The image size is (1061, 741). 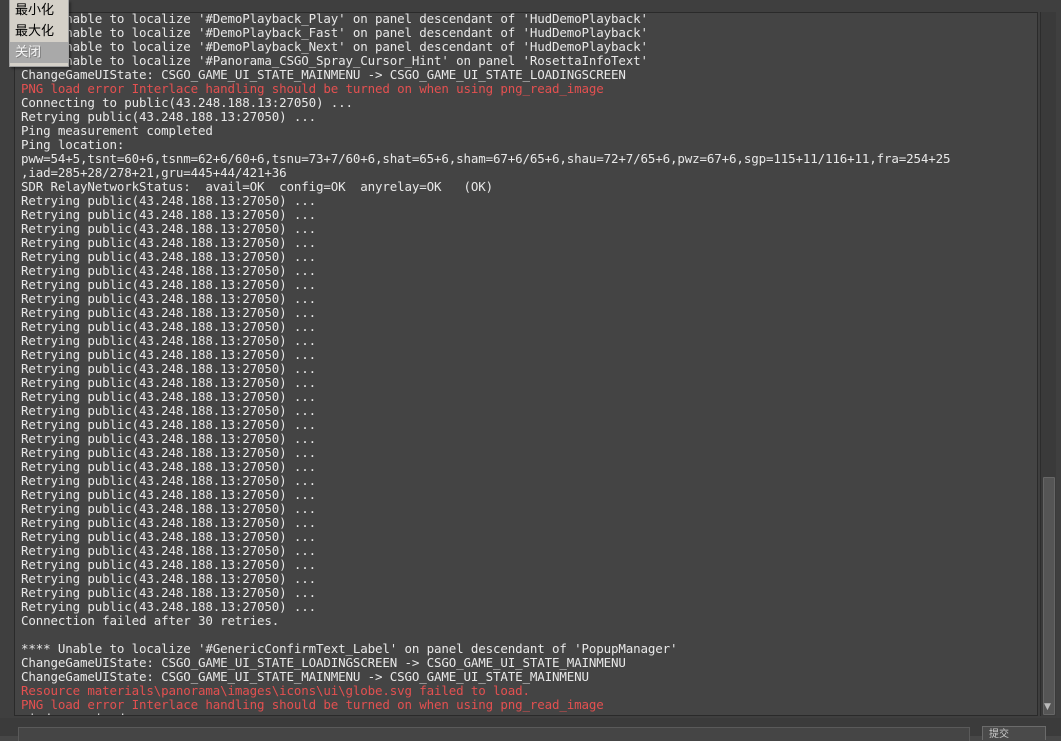 I want to click on console-line: ,iad=285+28/278+21,gru=445+44/421+36, so click(x=154, y=172).